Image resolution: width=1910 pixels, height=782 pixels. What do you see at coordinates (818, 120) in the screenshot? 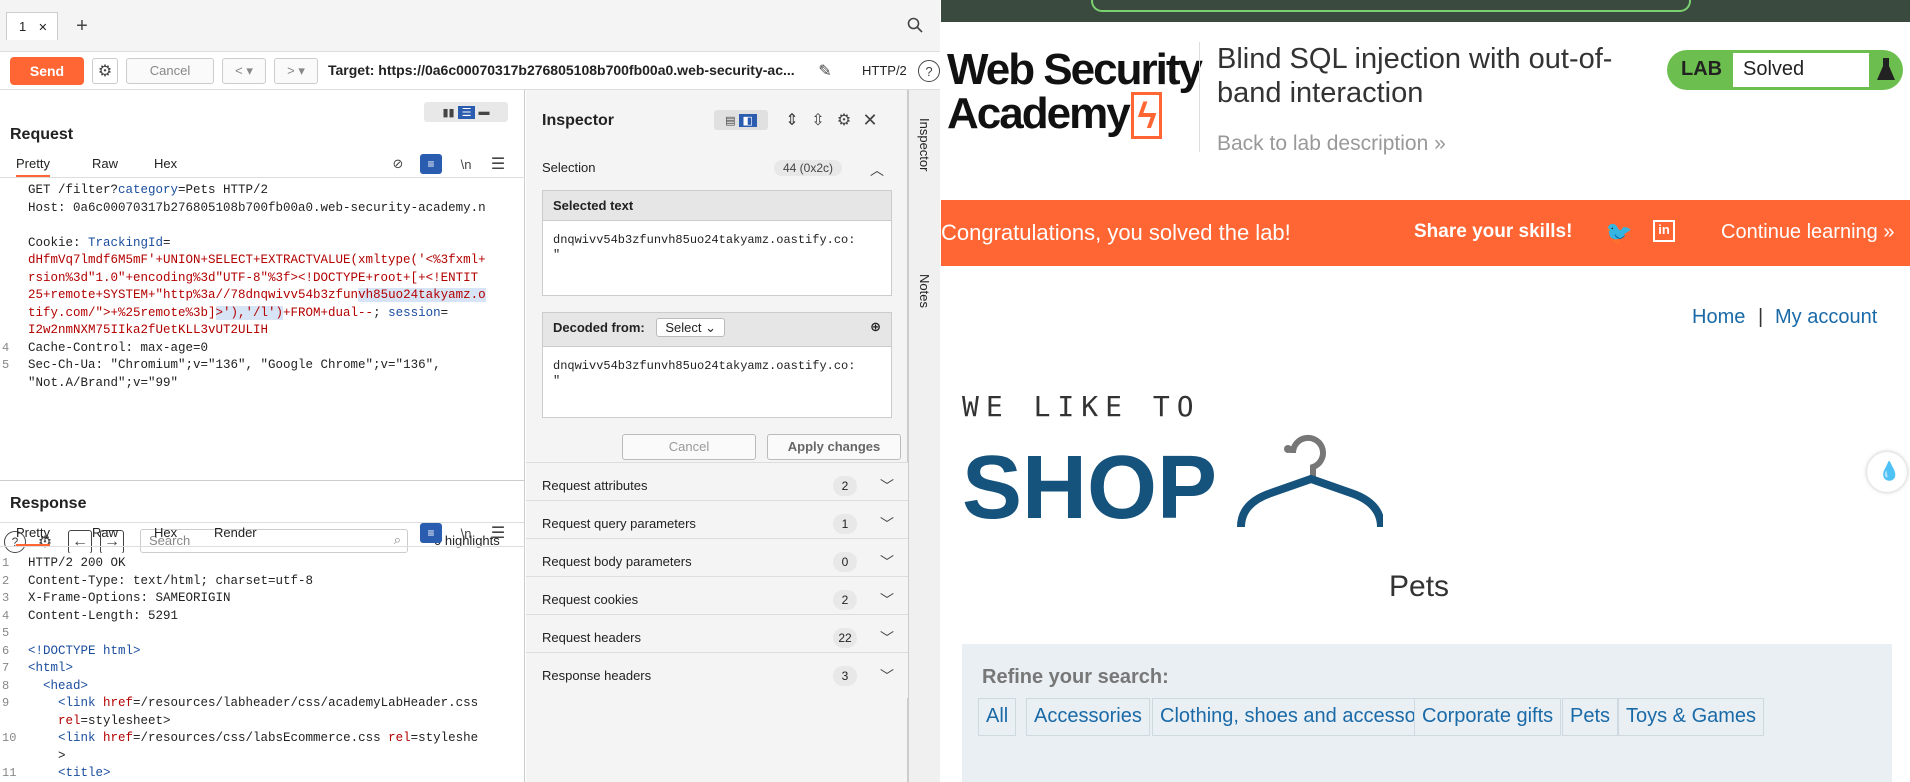
I see `collapse-all-icon: ⇳` at bounding box center [818, 120].